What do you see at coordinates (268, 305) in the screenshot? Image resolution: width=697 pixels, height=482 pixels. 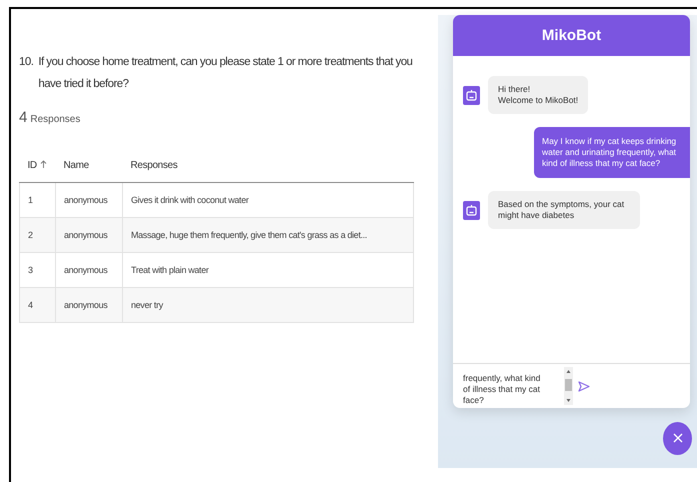 I see `table-cell: never try` at bounding box center [268, 305].